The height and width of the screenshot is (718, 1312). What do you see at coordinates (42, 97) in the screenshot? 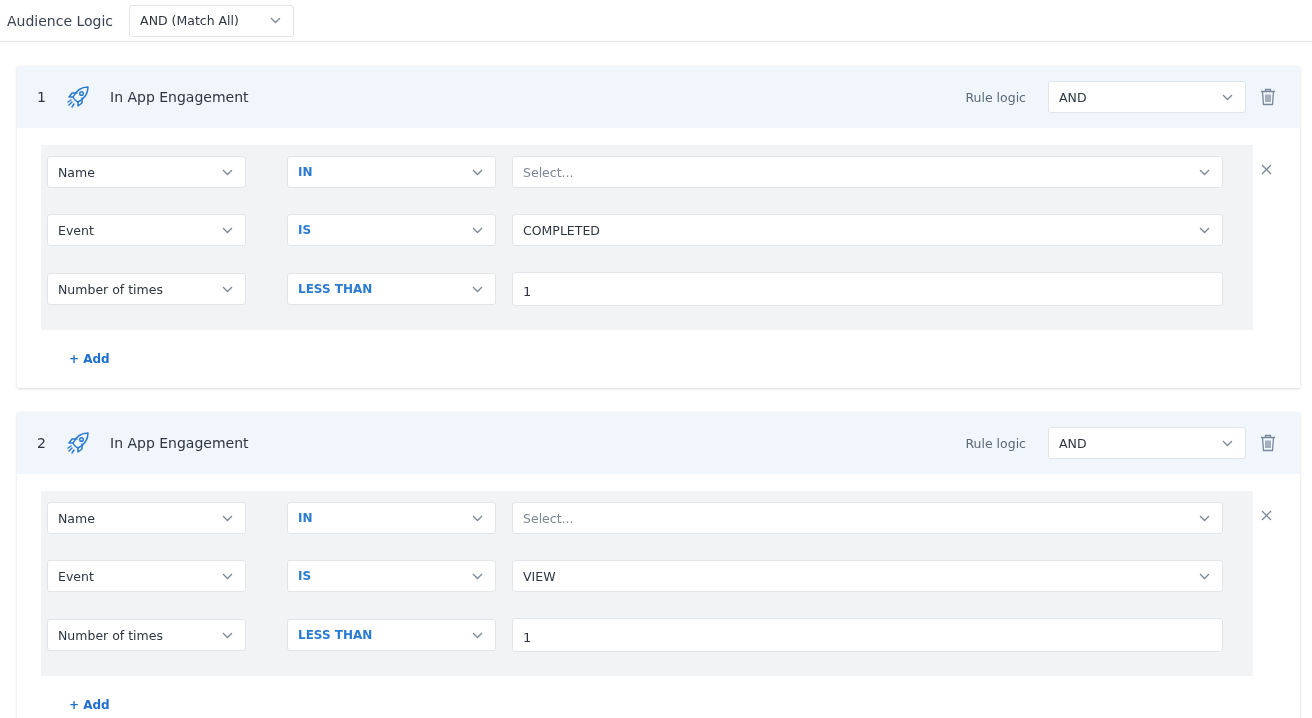
I see `rule-number: 1` at bounding box center [42, 97].